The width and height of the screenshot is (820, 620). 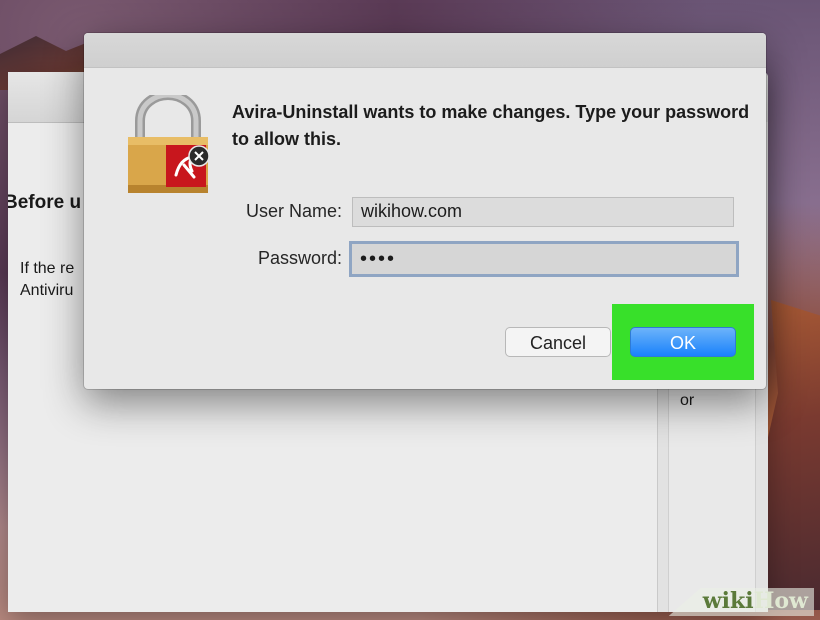 I want to click on background-body-text: If the re Antiviru, so click(x=47, y=279).